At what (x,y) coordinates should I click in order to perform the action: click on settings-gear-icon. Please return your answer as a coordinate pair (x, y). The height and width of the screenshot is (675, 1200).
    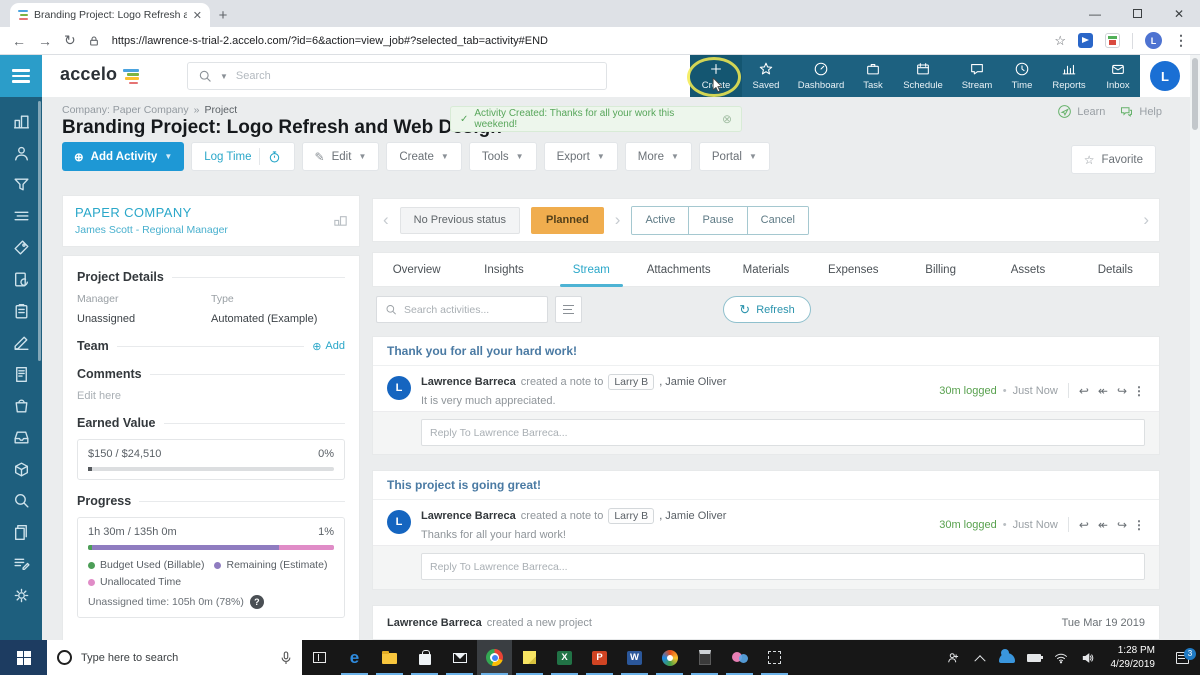
    Looking at the image, I should click on (21, 595).